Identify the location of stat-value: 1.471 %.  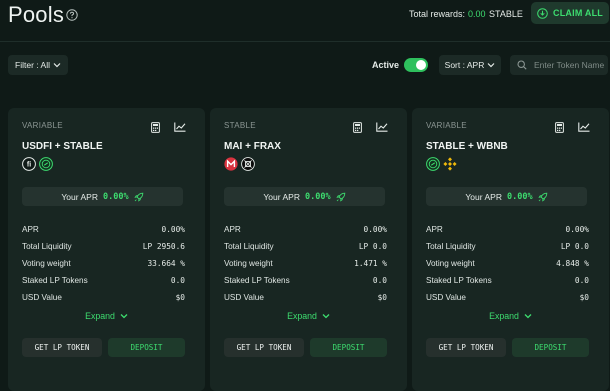
(370, 263).